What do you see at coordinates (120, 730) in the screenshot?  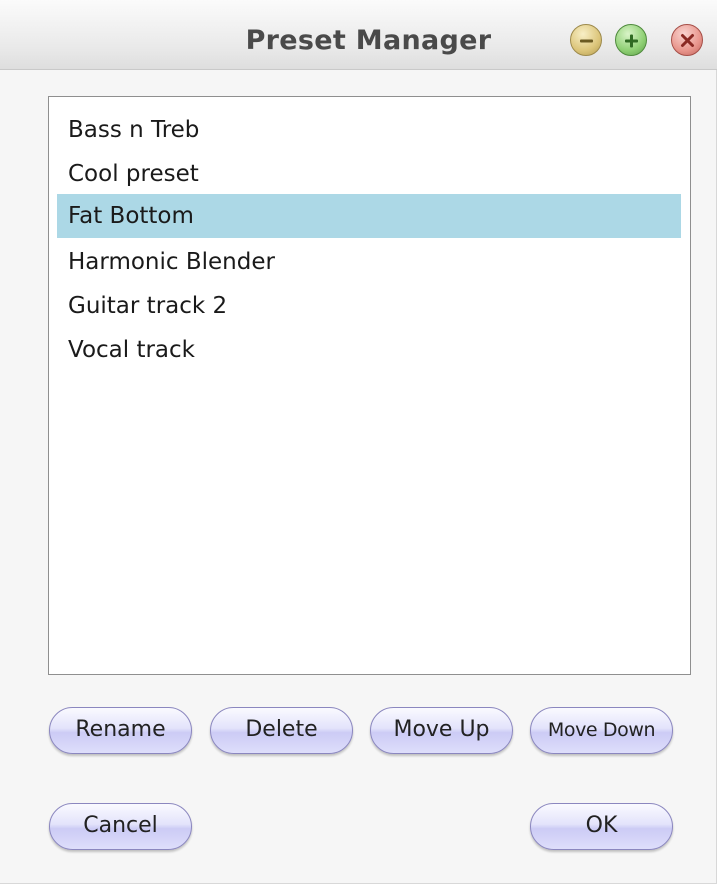 I see `rename-button: Rename` at bounding box center [120, 730].